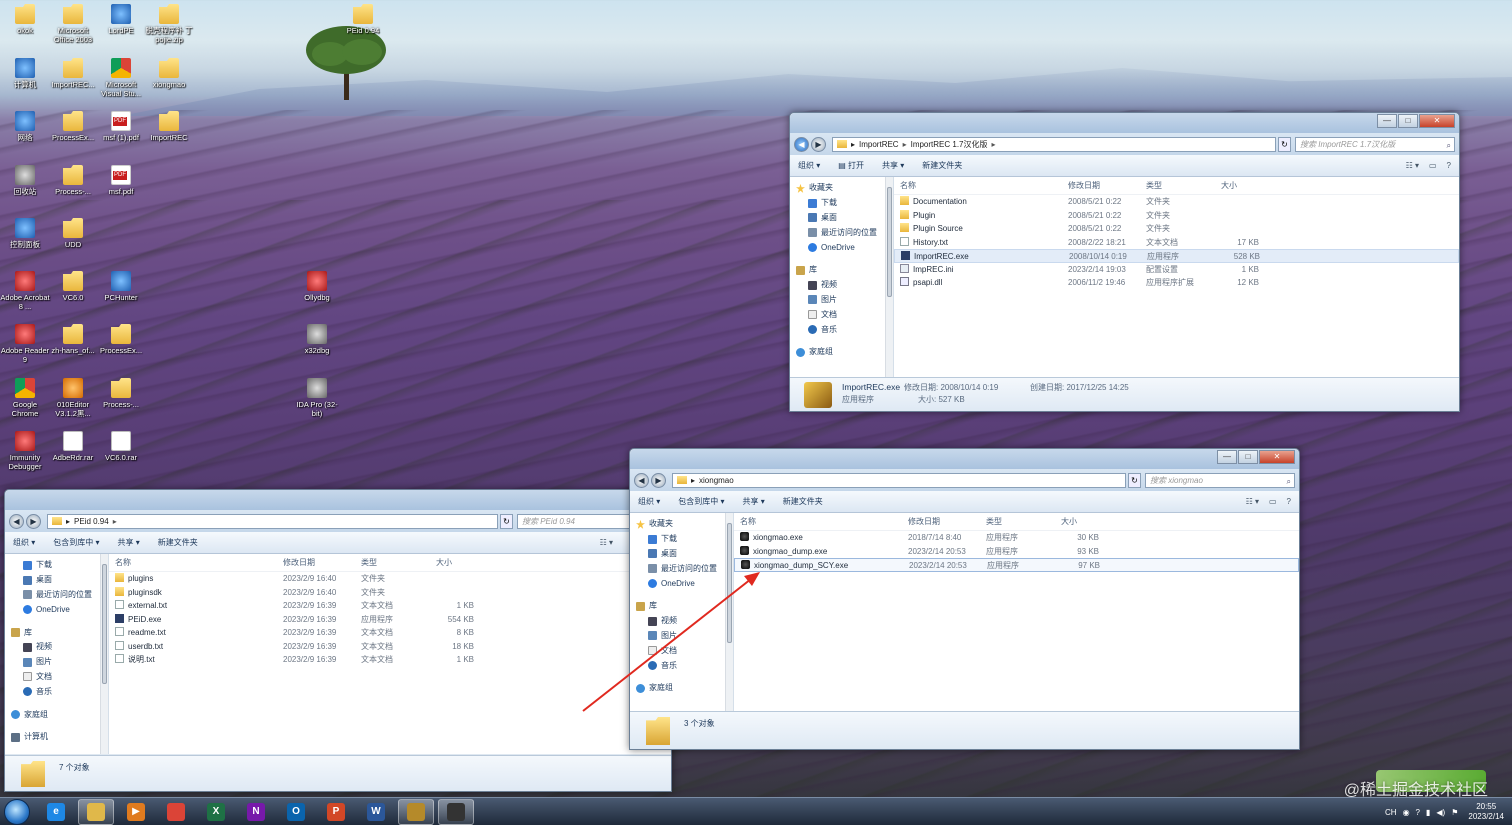 The image size is (1512, 825). I want to click on open-button: ▤ 打开, so click(851, 165).